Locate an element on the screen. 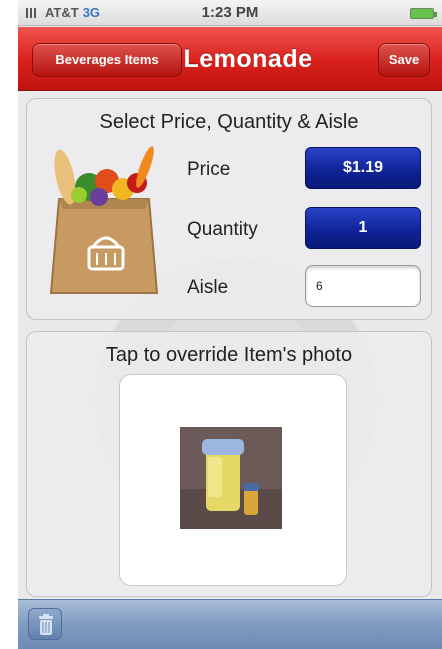 This screenshot has width=442, height=649. trash-icon is located at coordinates (46, 624).